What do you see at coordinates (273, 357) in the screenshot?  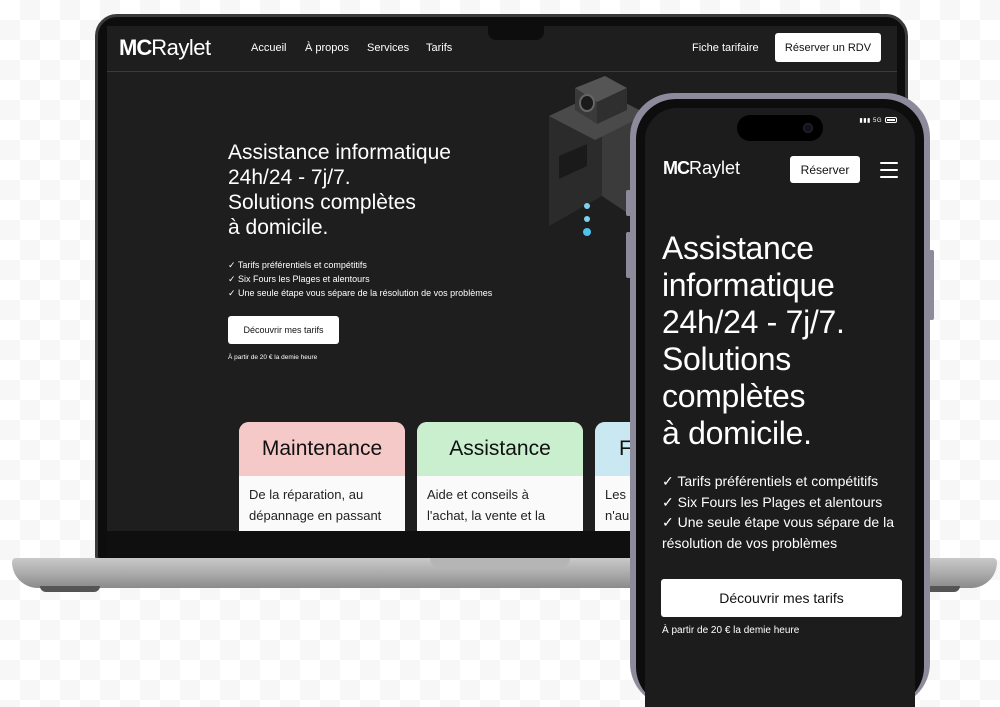 I see `desktop-price-note: À partir de 20 € la demie heure` at bounding box center [273, 357].